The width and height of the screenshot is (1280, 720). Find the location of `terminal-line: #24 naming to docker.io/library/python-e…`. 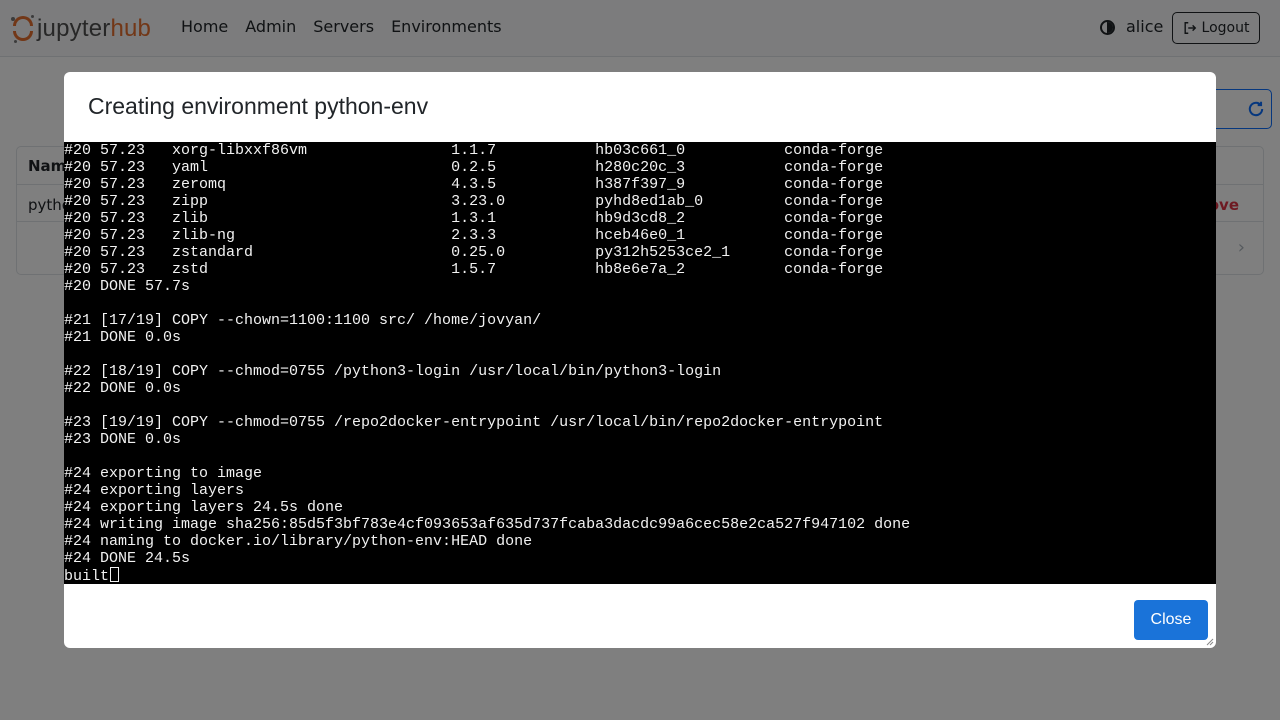

terminal-line: #24 naming to docker.io/library/python-e… is located at coordinates (298, 541).